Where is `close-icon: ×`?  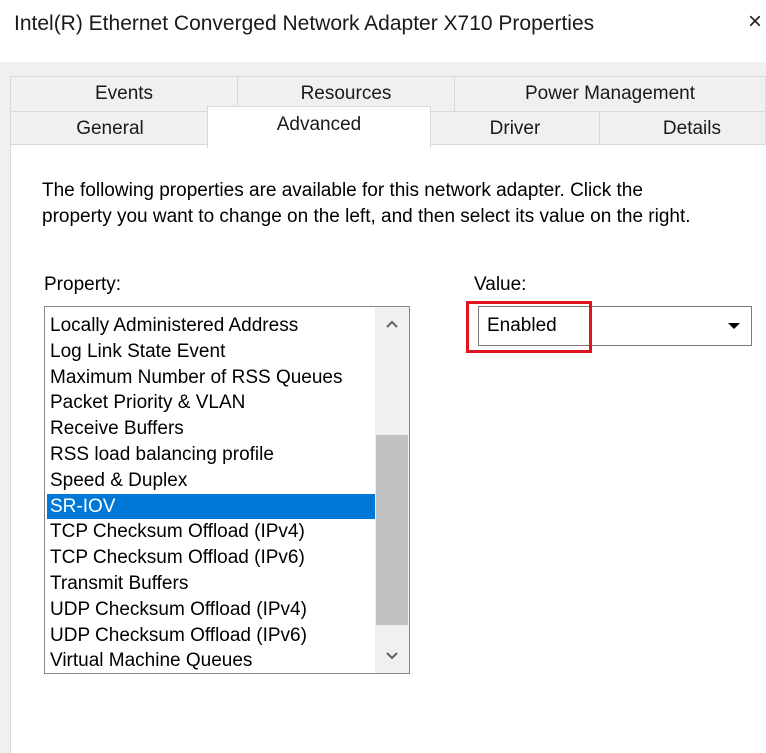
close-icon: × is located at coordinates (755, 22).